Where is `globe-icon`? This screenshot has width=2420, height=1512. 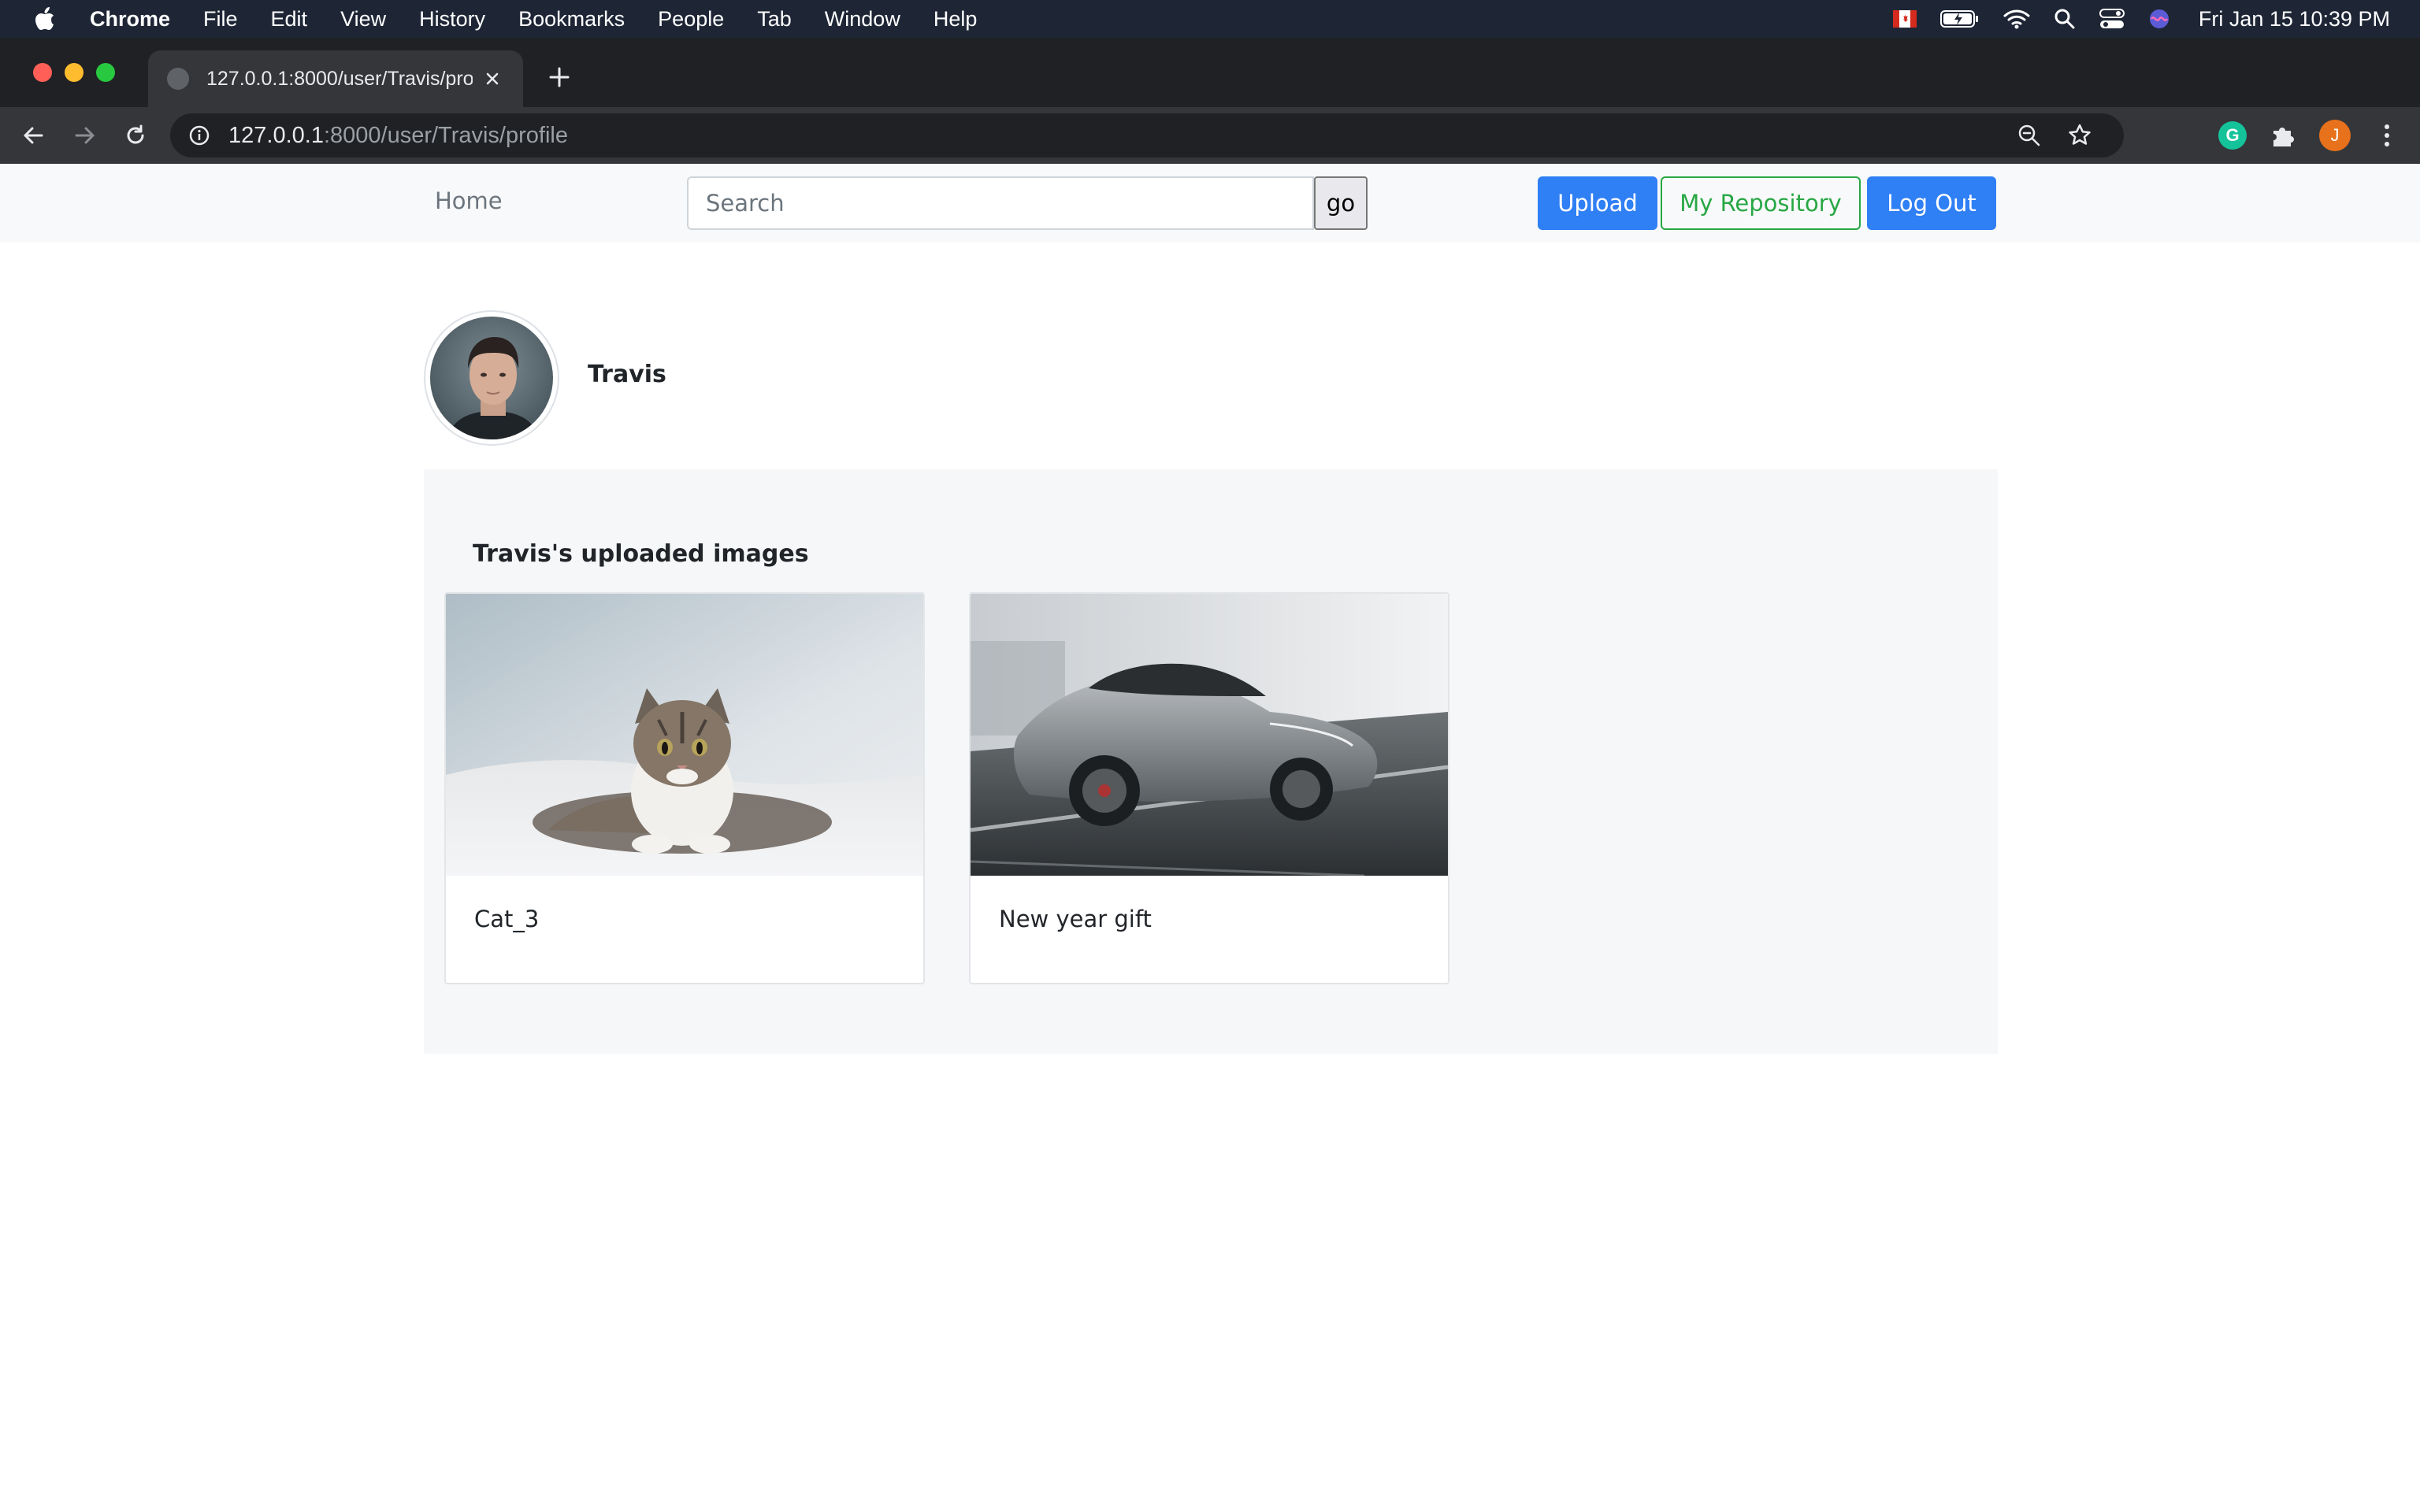 globe-icon is located at coordinates (178, 79).